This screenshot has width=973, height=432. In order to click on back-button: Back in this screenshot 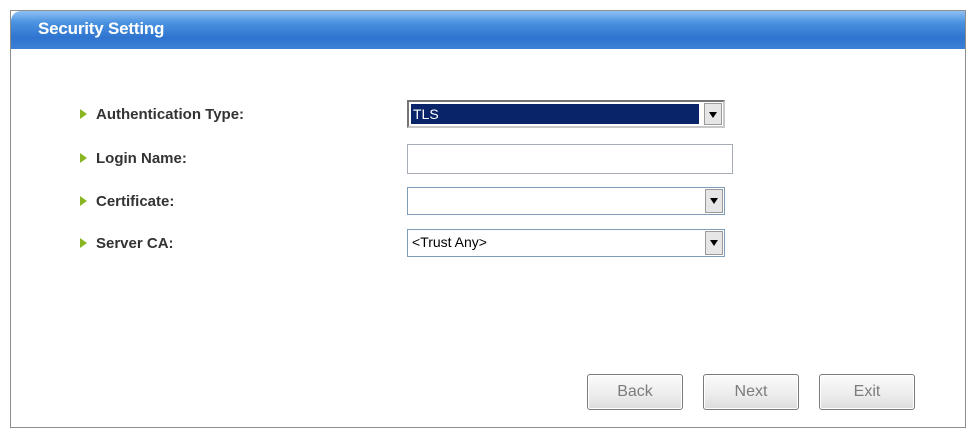, I will do `click(635, 392)`.